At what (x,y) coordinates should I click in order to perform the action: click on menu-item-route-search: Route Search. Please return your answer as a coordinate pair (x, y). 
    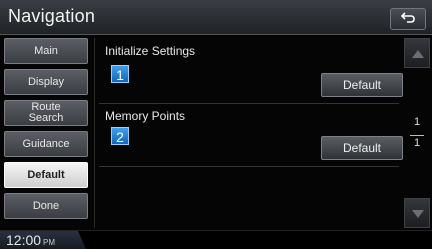
    Looking at the image, I should click on (46, 113).